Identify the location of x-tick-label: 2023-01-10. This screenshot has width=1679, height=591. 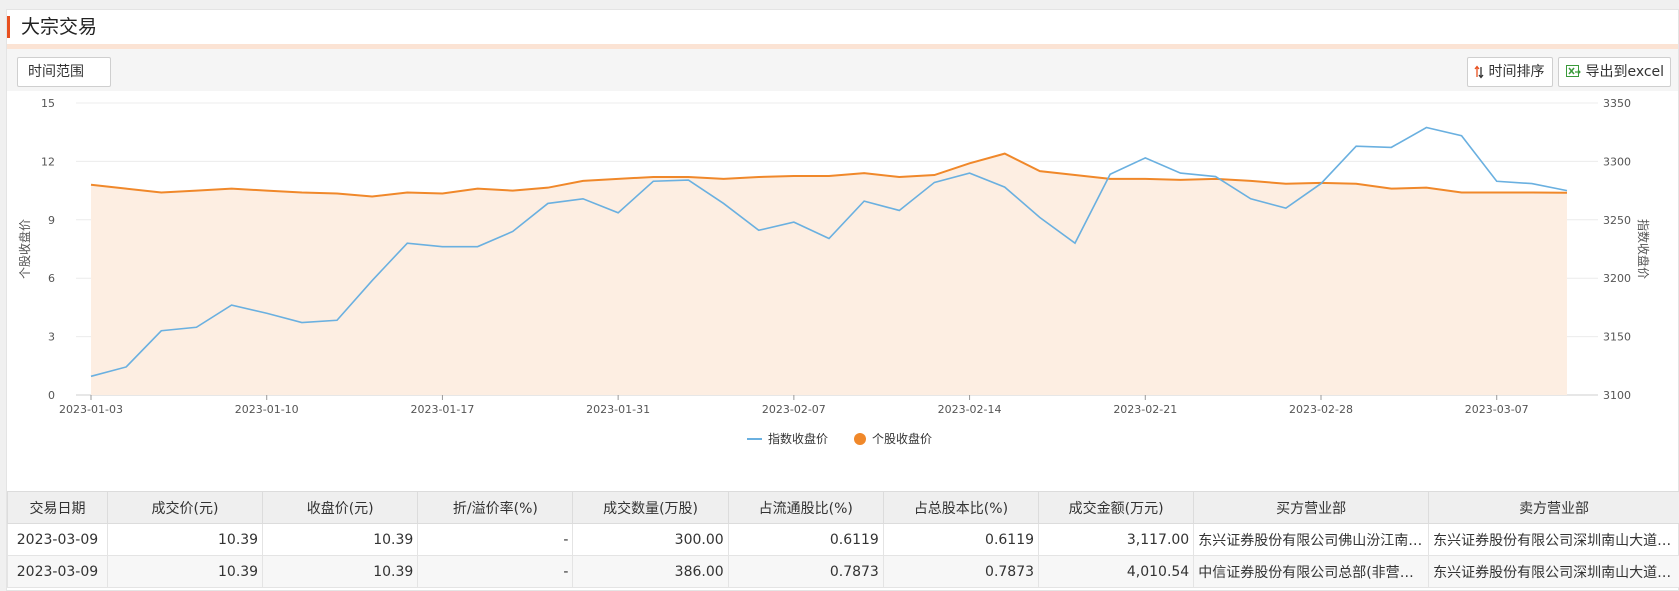
(267, 409).